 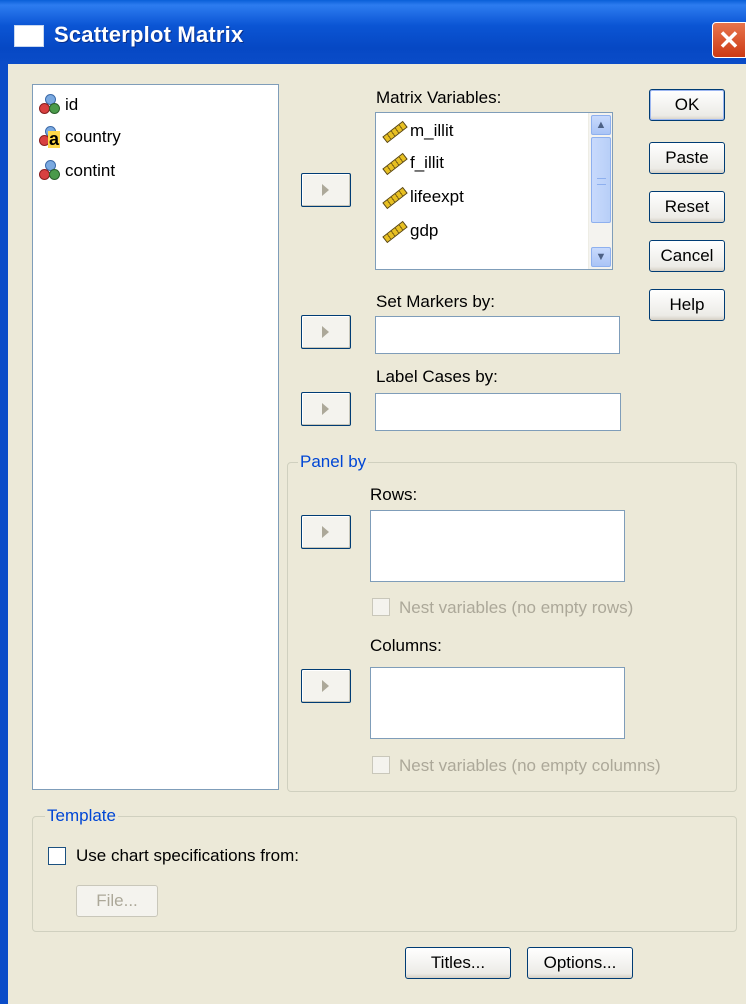 I want to click on move-to-markers-button, so click(x=326, y=332).